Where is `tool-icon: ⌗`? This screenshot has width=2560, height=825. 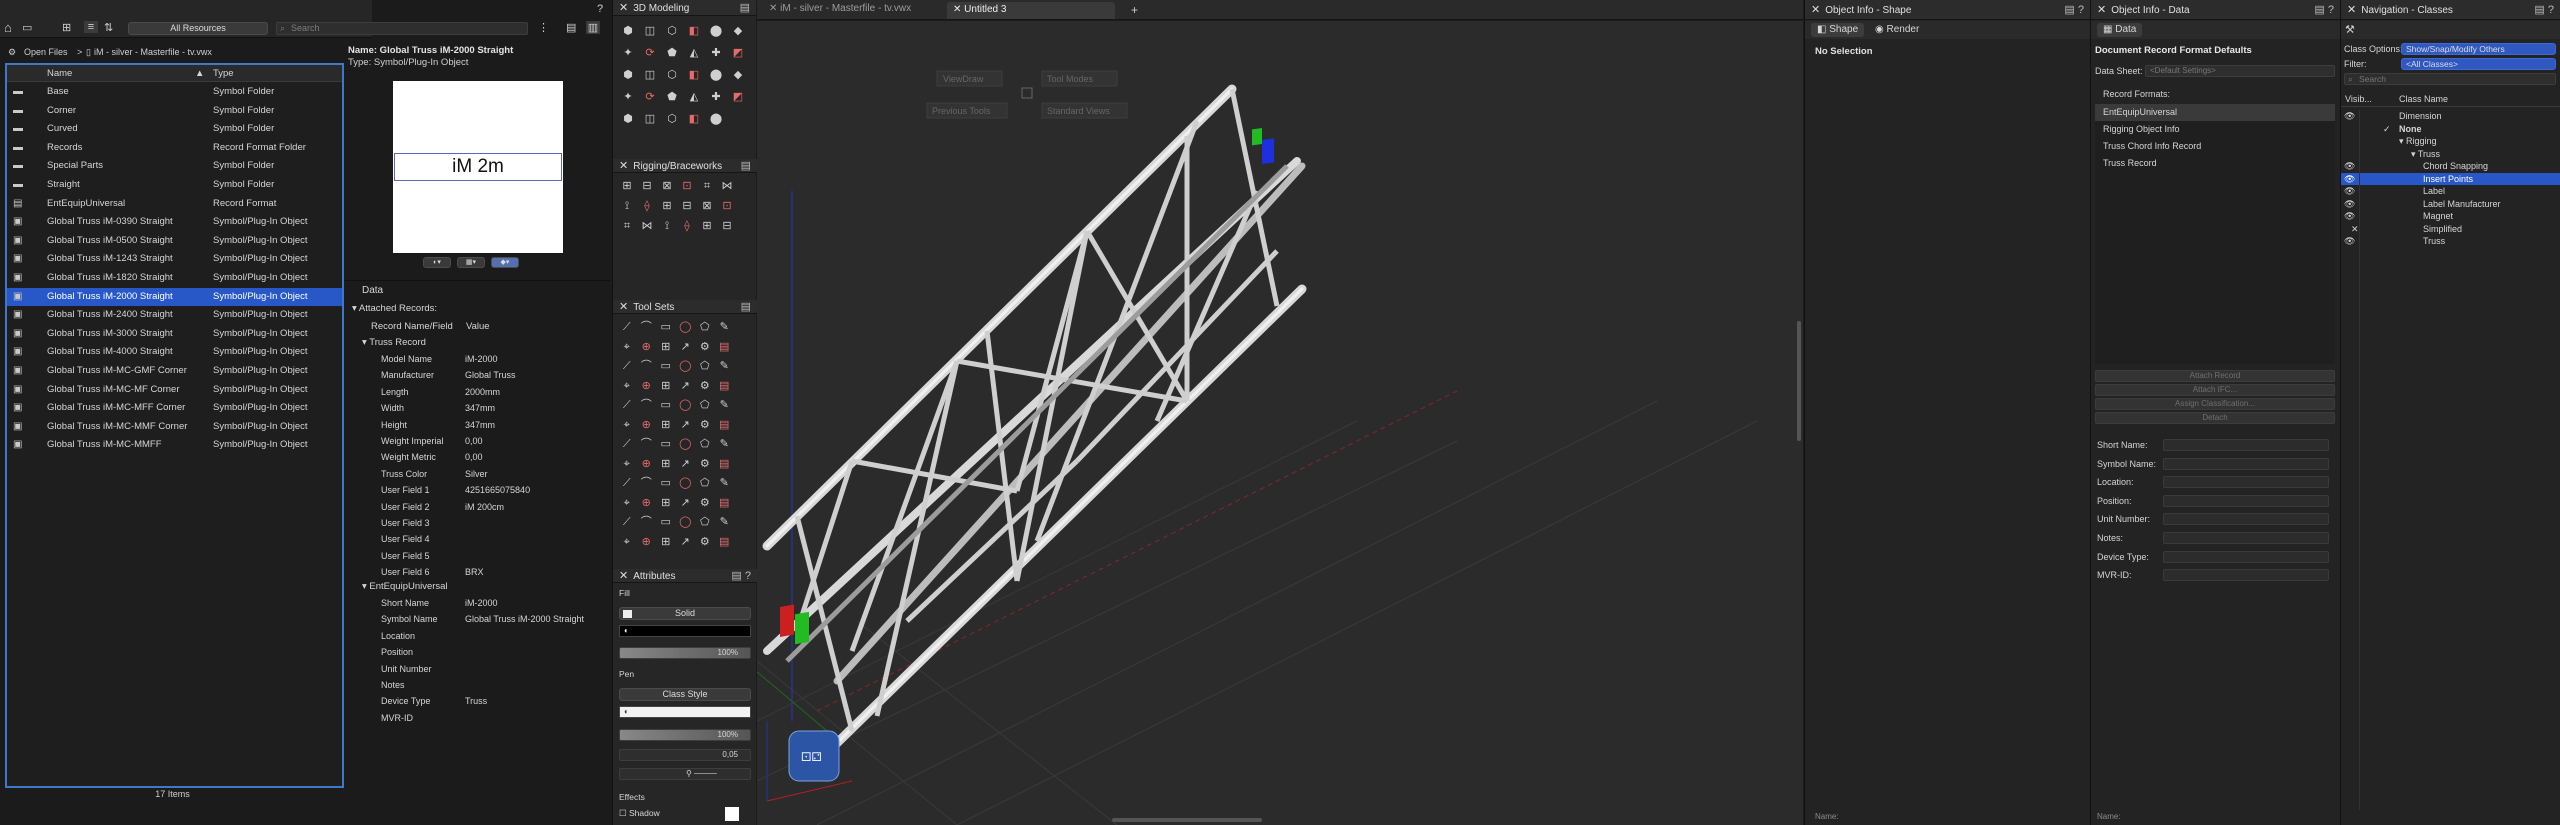
tool-icon: ⌗ is located at coordinates (627, 226).